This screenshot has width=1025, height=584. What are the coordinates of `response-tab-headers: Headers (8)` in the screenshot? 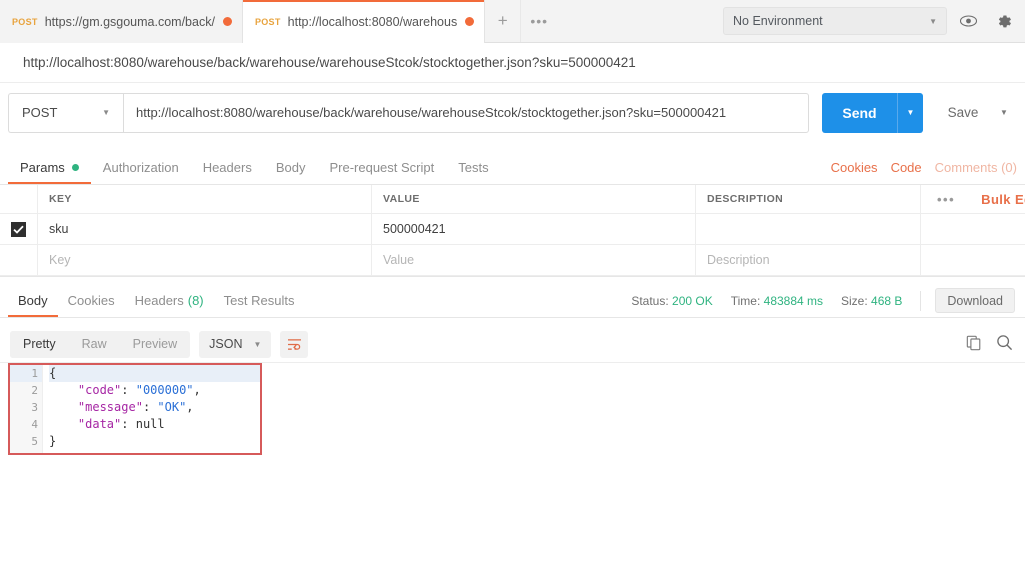 It's located at (169, 300).